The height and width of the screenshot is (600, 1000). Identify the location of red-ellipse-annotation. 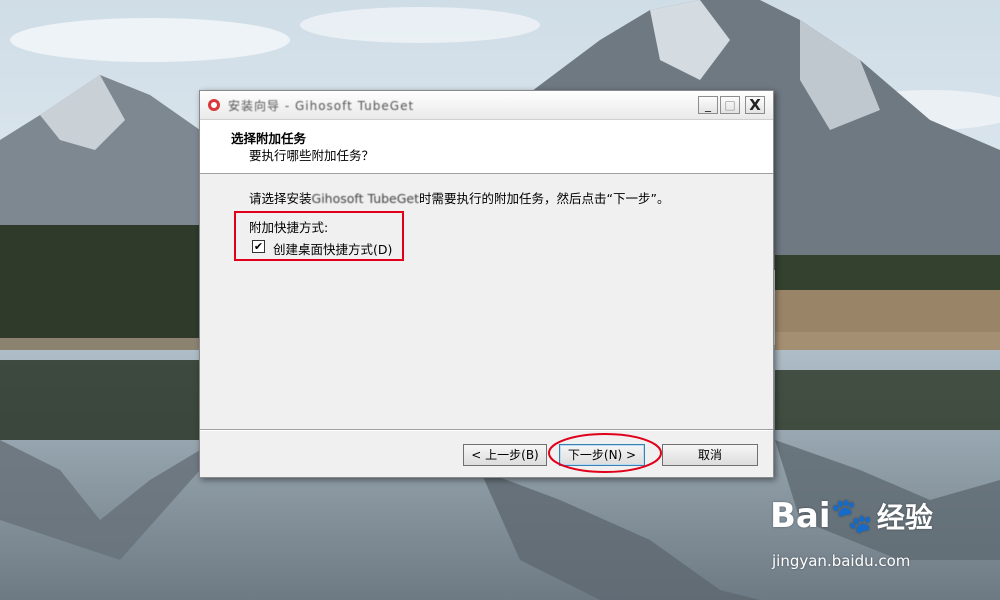
(605, 453).